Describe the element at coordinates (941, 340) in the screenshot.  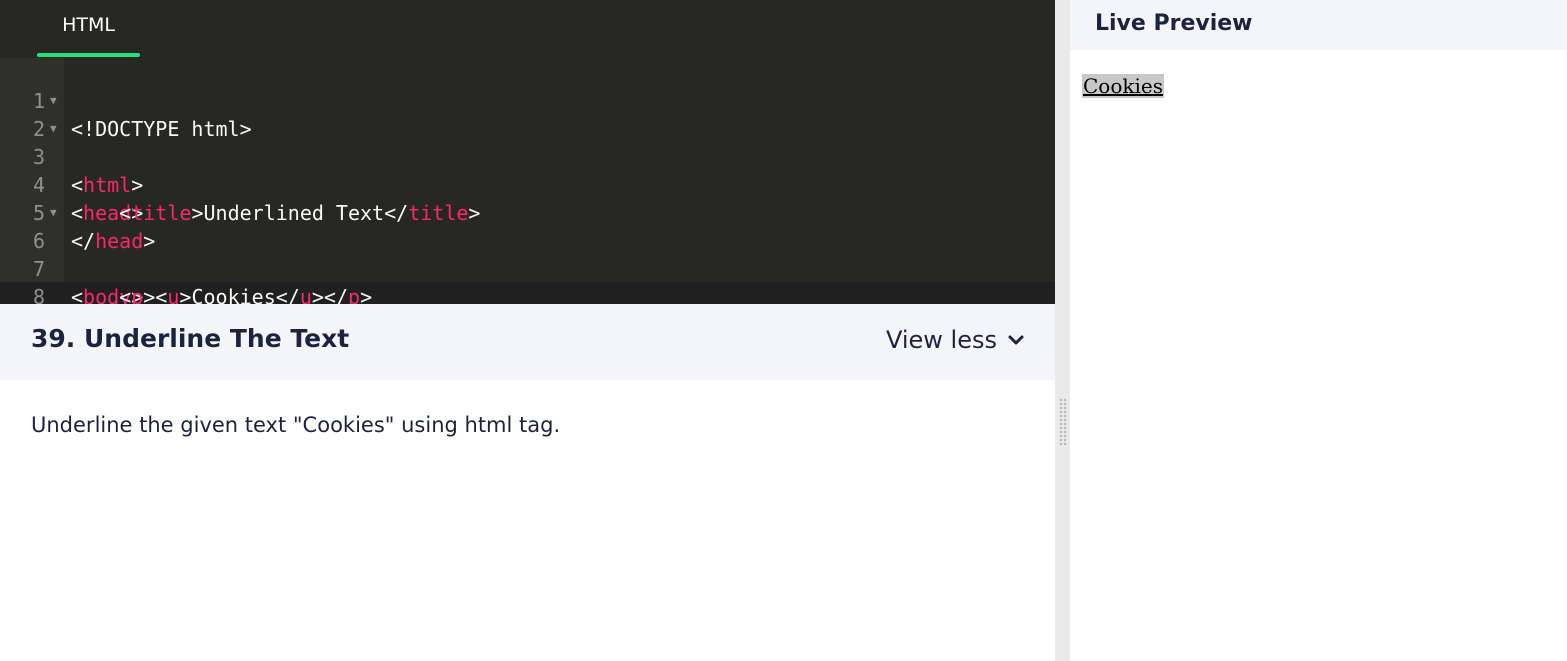
I see `view-less-label: View less` at that location.